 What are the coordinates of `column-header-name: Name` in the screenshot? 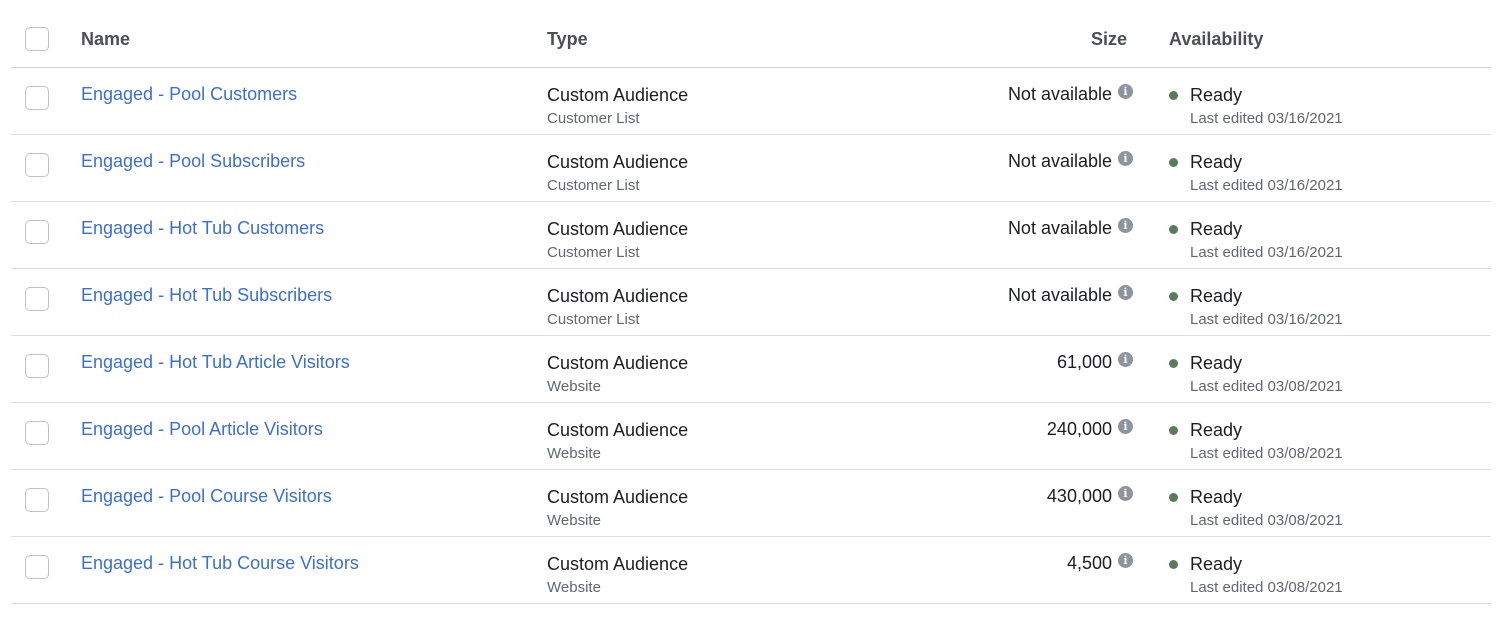 It's located at (105, 39).